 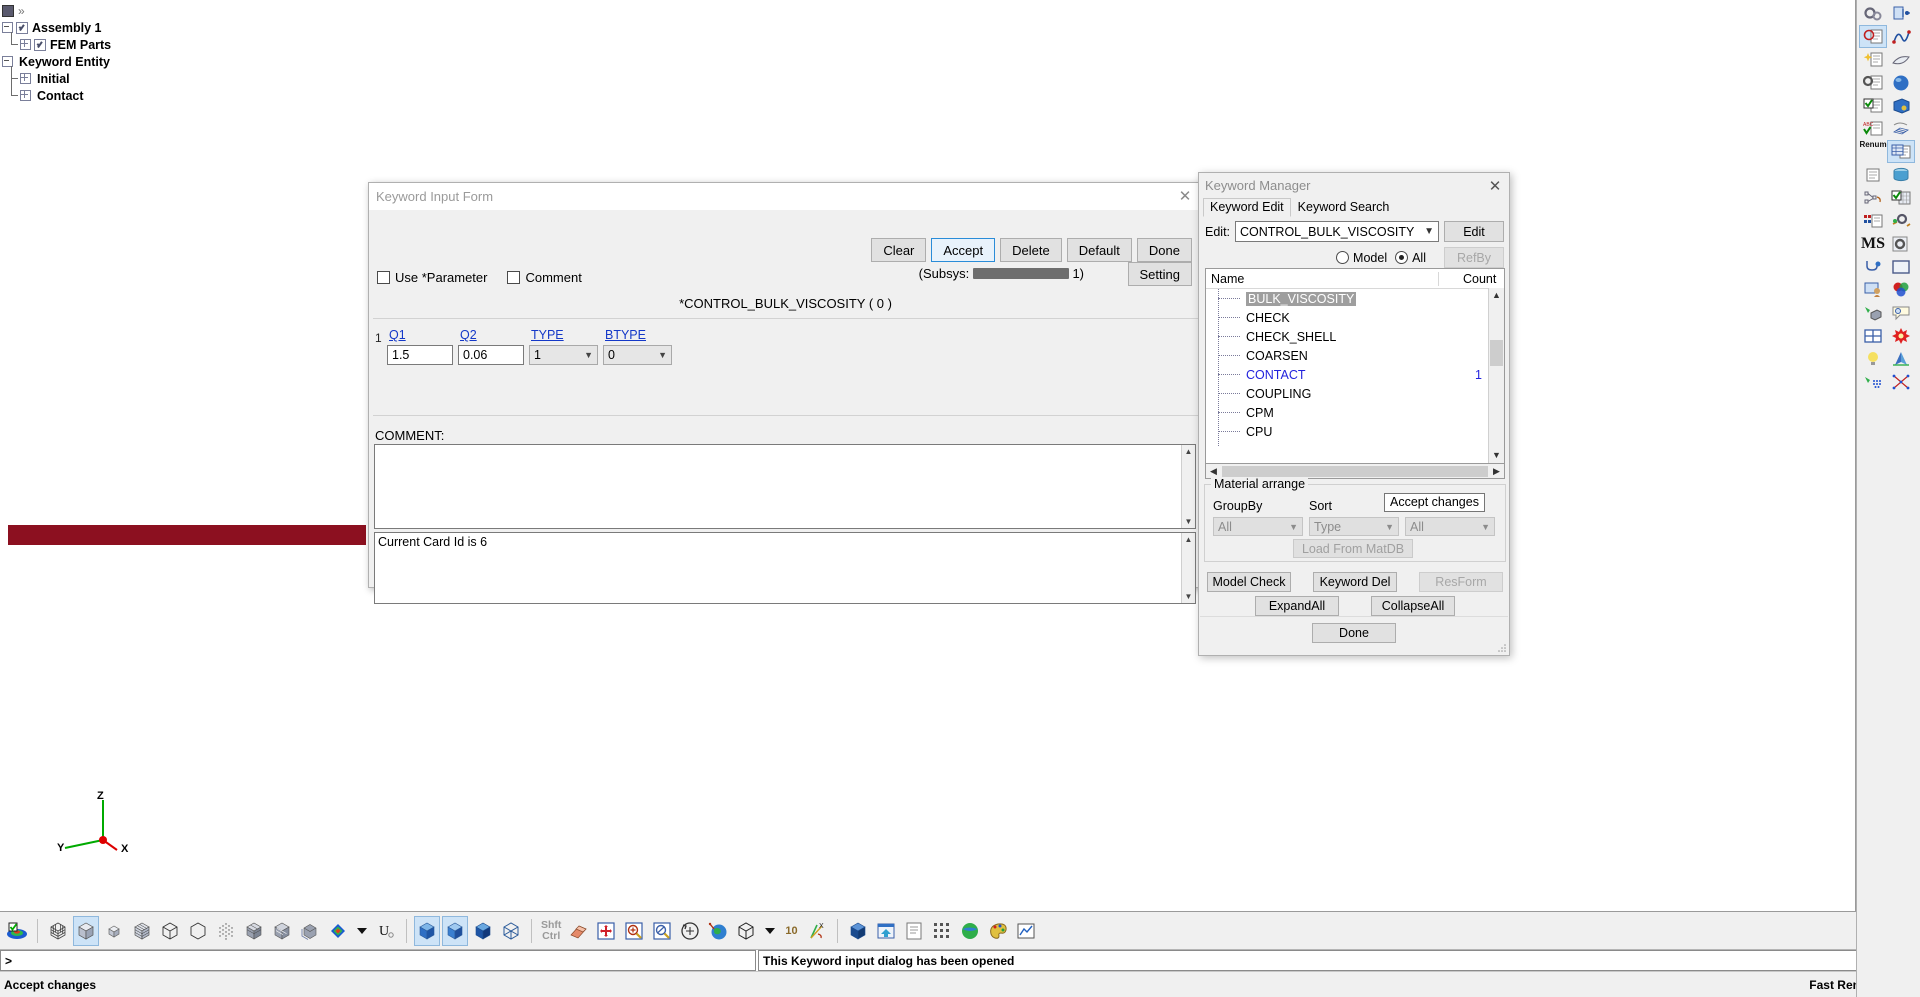 I want to click on globe2-icon, so click(x=970, y=931).